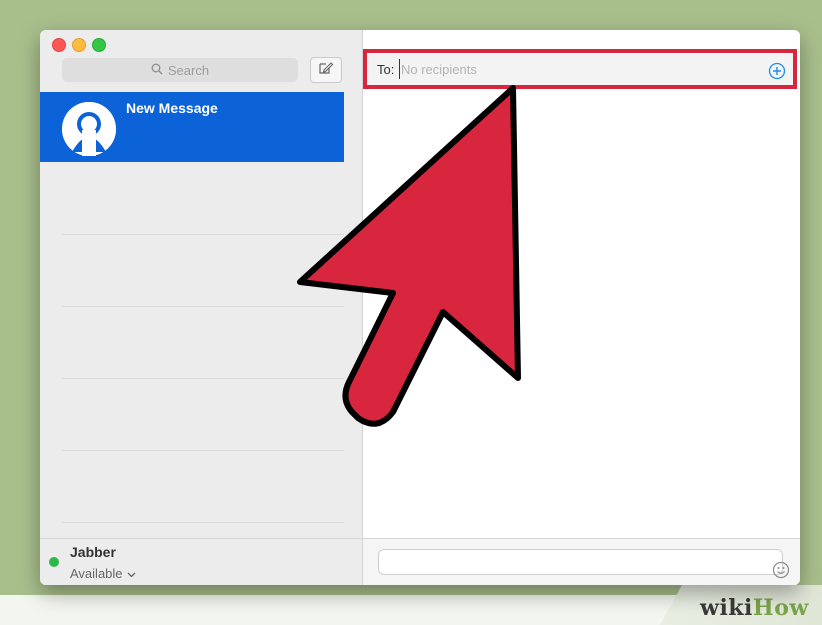  I want to click on search-field: Search, so click(180, 70).